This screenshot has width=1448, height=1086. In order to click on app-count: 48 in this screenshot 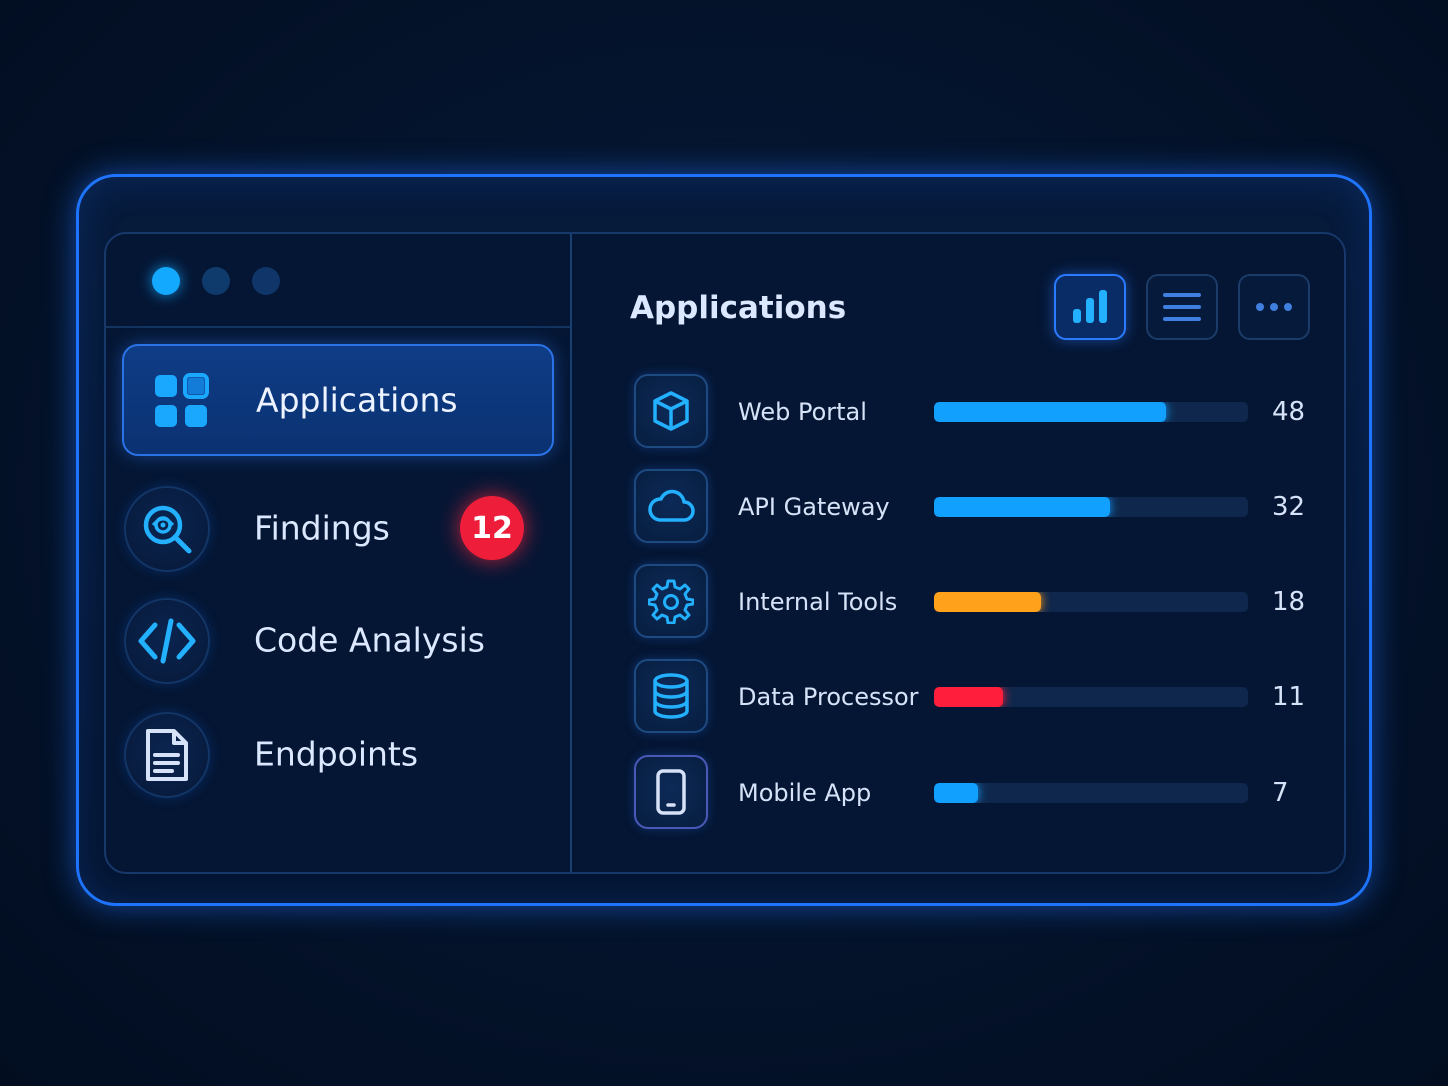, I will do `click(1289, 412)`.